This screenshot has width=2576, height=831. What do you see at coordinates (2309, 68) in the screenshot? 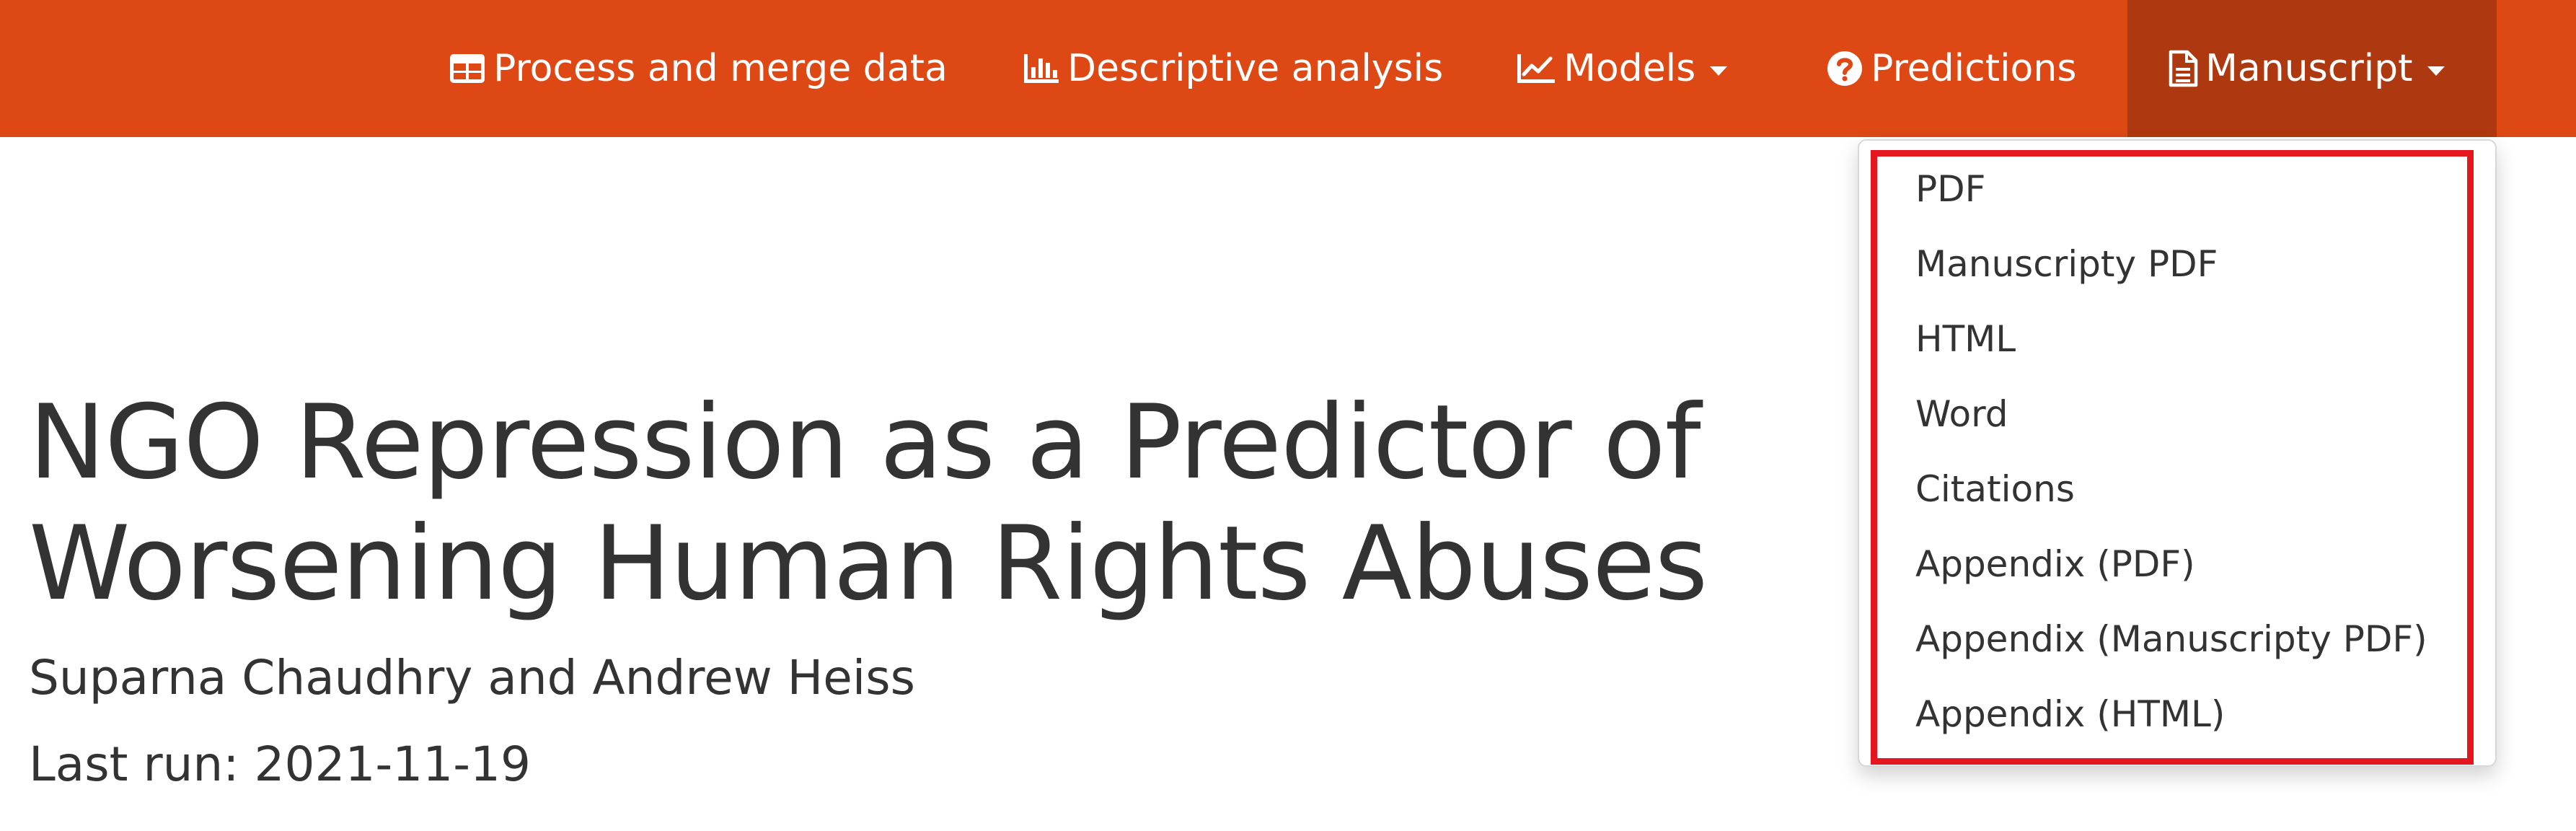
I see `nav-label: Manuscript` at bounding box center [2309, 68].